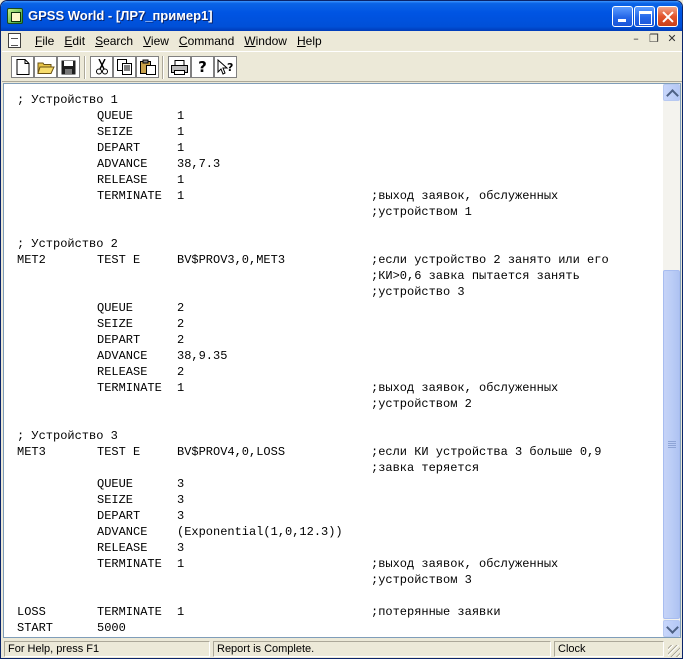  Describe the element at coordinates (22, 67) in the screenshot. I see `new-file-icon` at that location.